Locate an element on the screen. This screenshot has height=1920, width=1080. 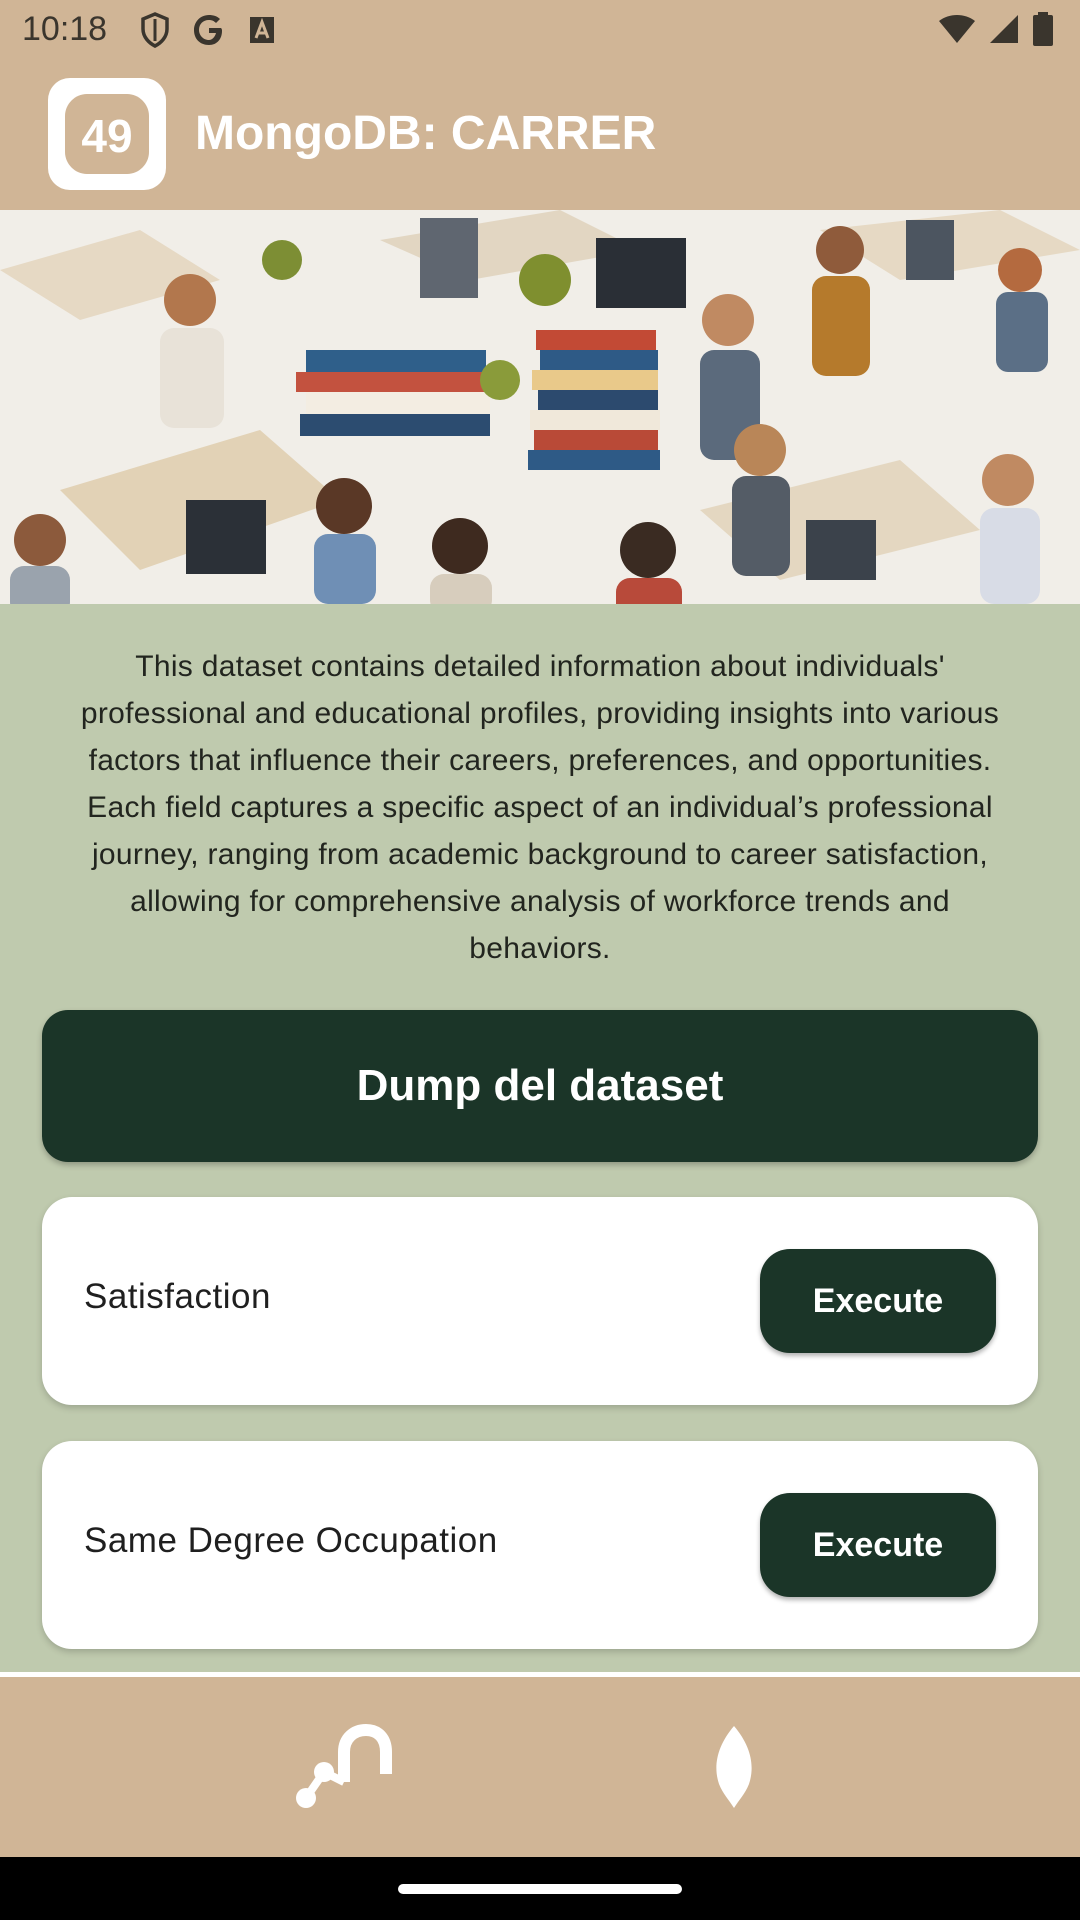
mongodb-leaf-icon is located at coordinates (734, 1767).